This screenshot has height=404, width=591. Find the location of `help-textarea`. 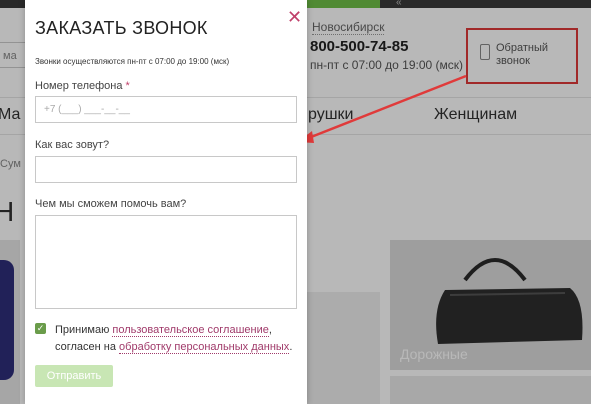

help-textarea is located at coordinates (166, 262).